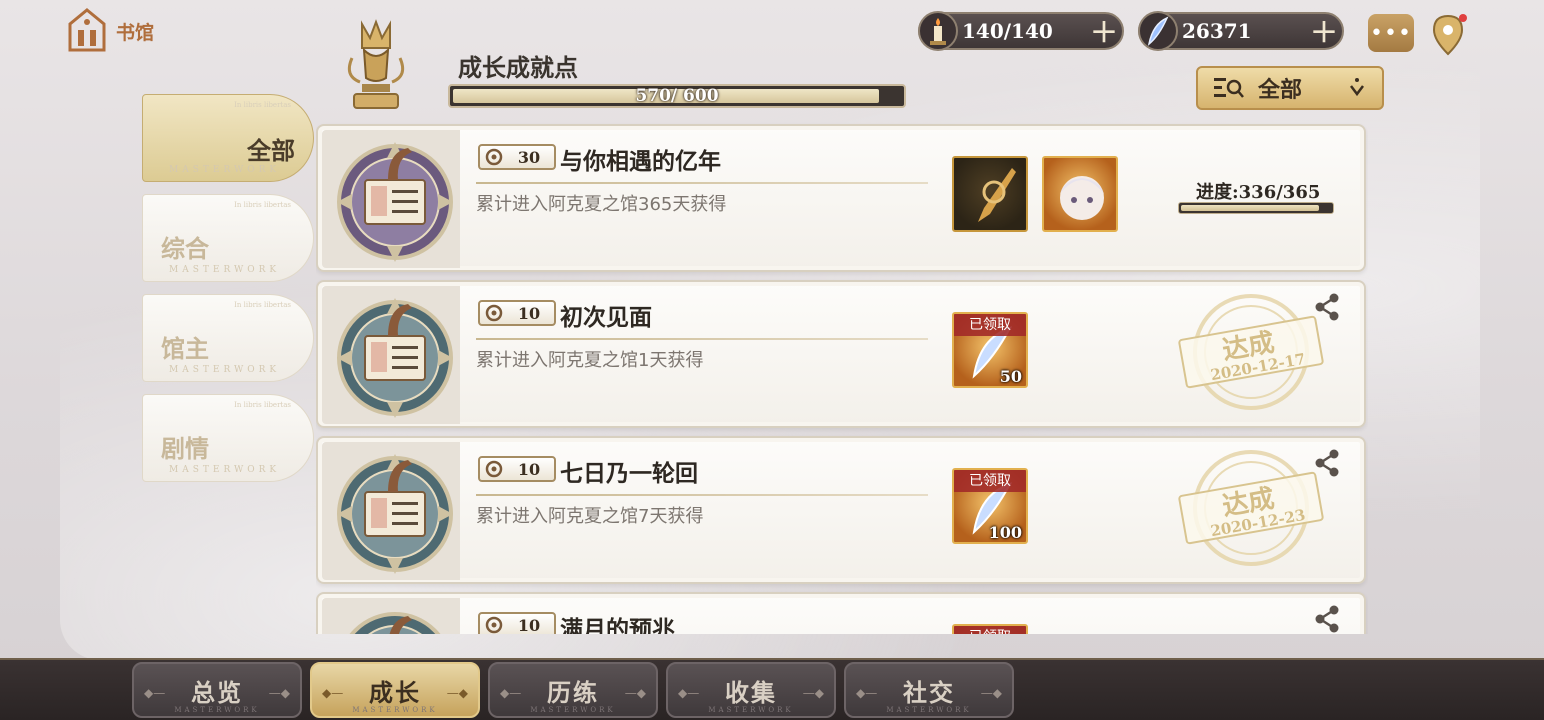 This screenshot has height=720, width=1544. Describe the element at coordinates (1010, 376) in the screenshot. I see `reward-quantity: 50` at that location.